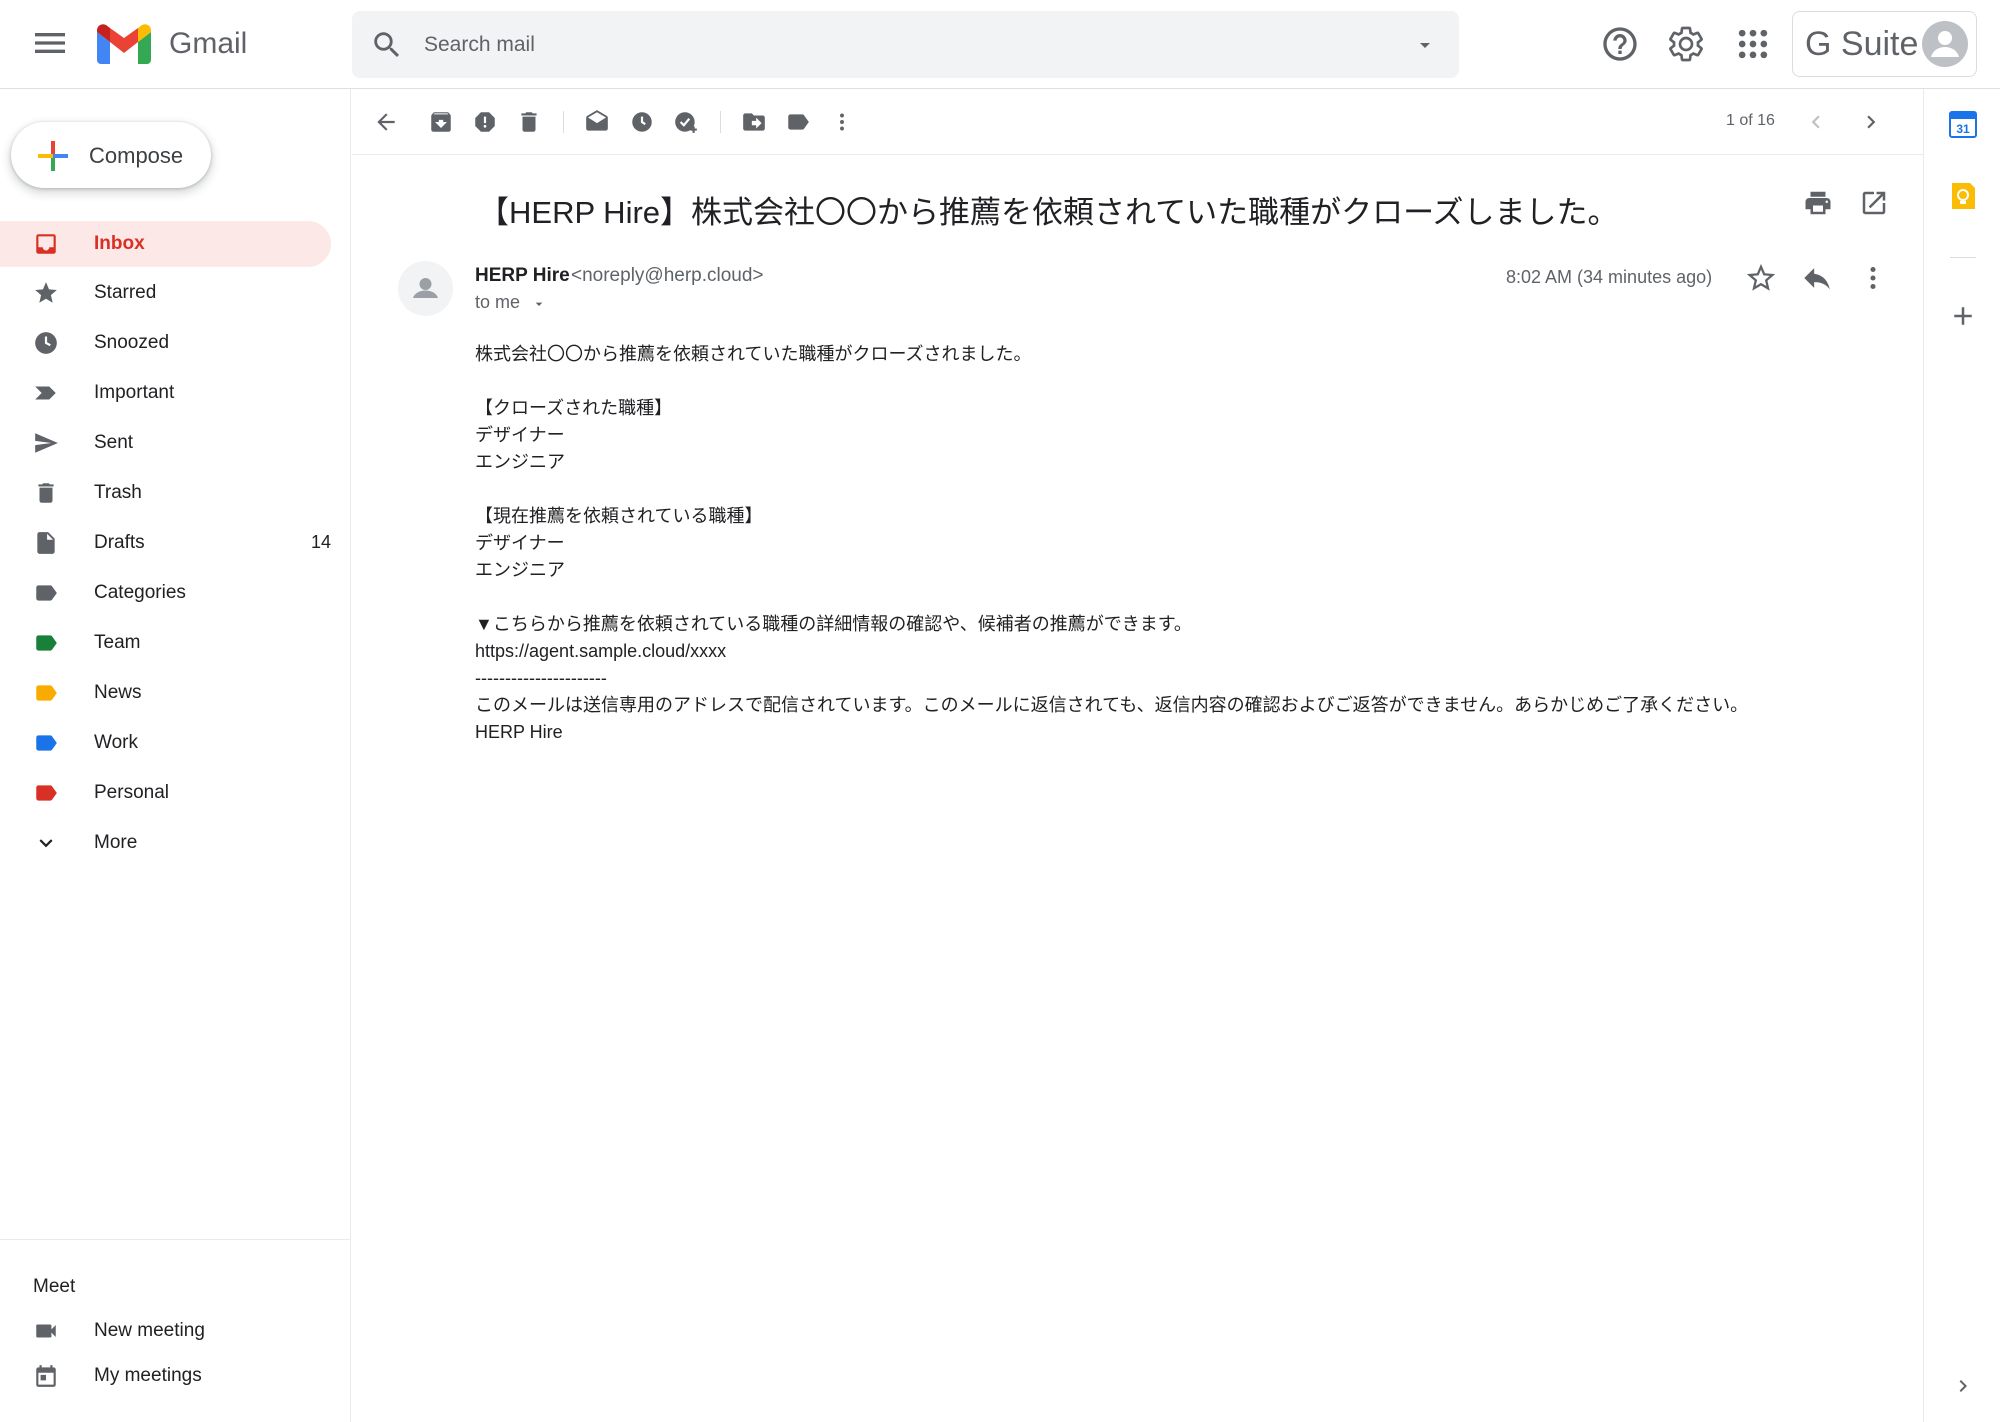  I want to click on message-toolbar: 1 of 16, so click(1137, 122).